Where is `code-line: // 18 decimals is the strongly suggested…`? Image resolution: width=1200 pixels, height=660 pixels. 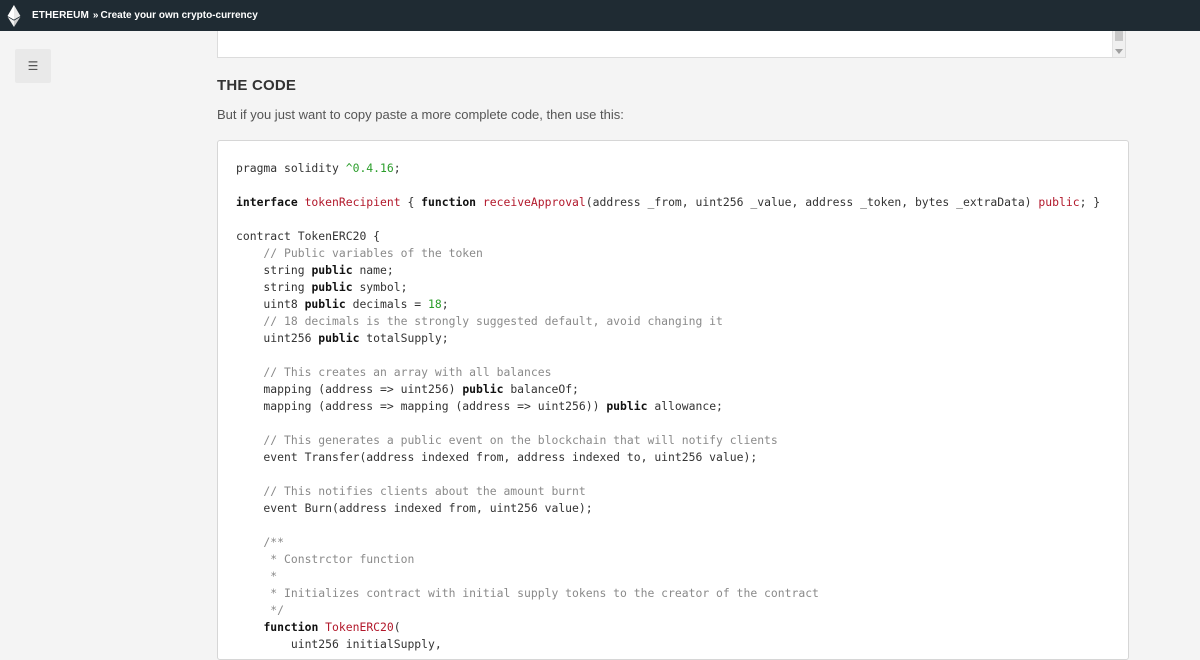
code-line: // 18 decimals is the strongly suggested… is located at coordinates (675, 321).